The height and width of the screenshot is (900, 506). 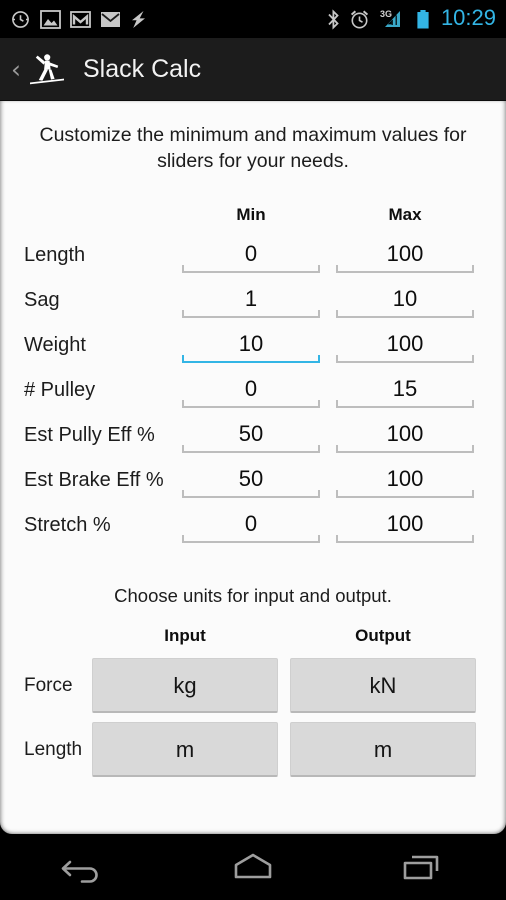 I want to click on table-row: Sag 1 10, so click(x=253, y=296).